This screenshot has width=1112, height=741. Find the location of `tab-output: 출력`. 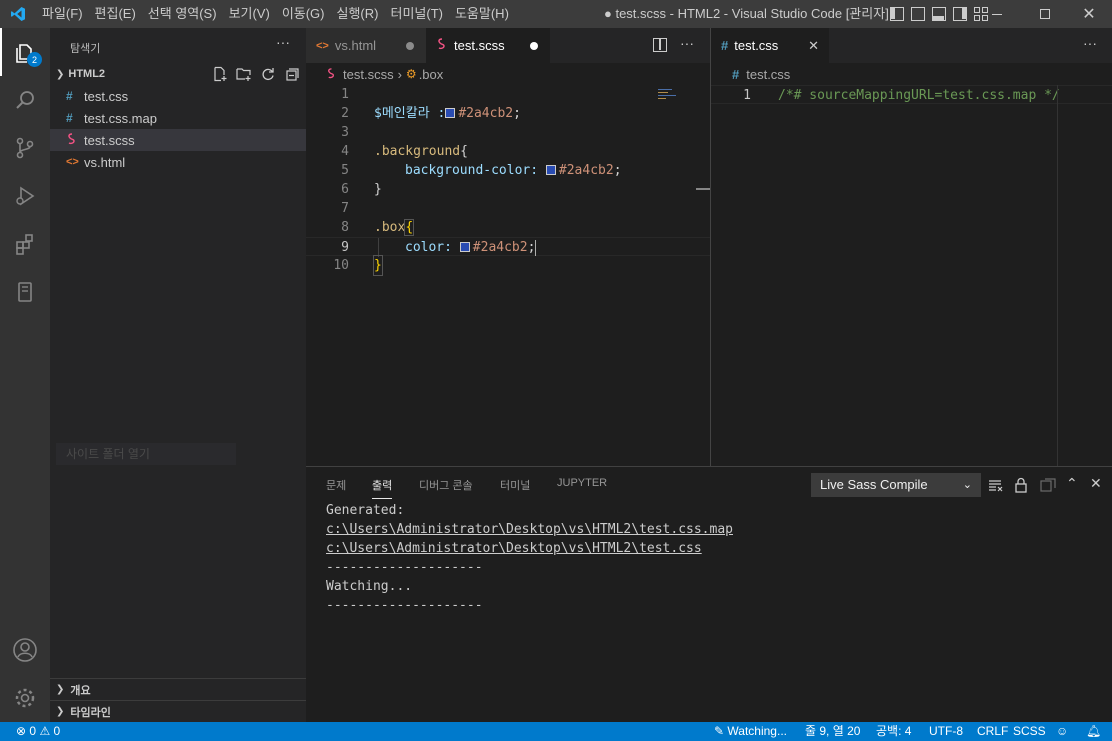

tab-output: 출력 is located at coordinates (382, 488).